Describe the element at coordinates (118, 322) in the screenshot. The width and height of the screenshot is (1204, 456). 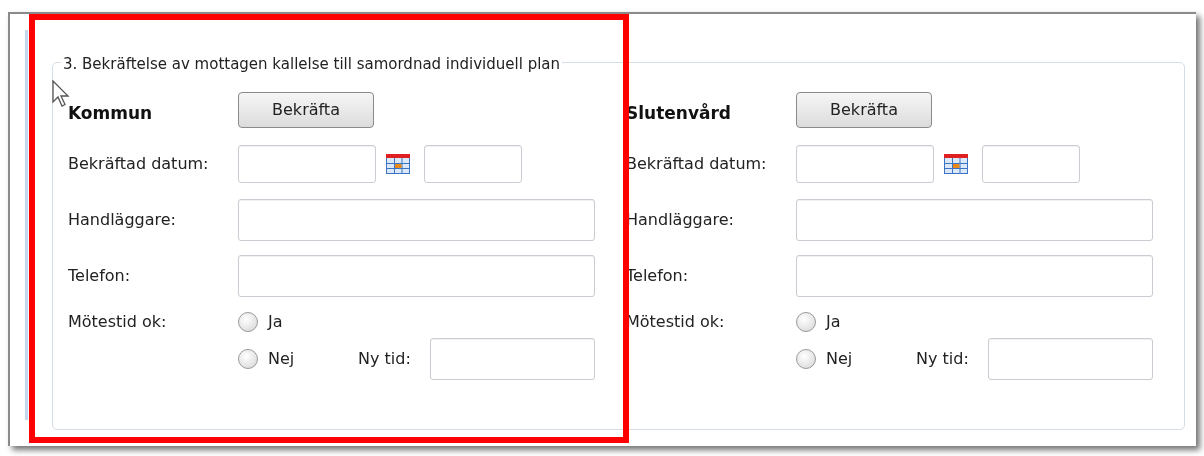
I see `field-label: Mötestid ok:` at that location.